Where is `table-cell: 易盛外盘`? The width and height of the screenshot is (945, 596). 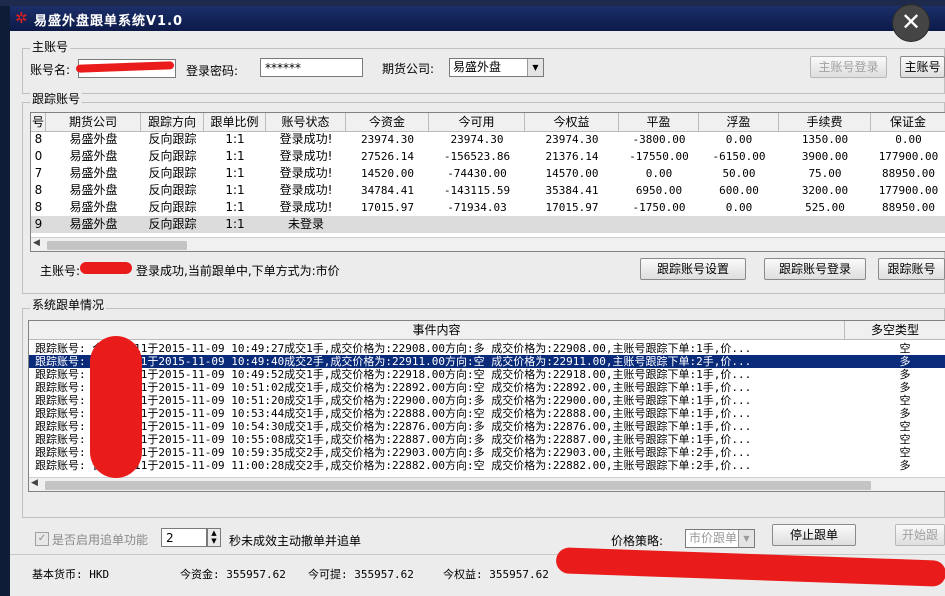
table-cell: 易盛外盘 is located at coordinates (93, 190).